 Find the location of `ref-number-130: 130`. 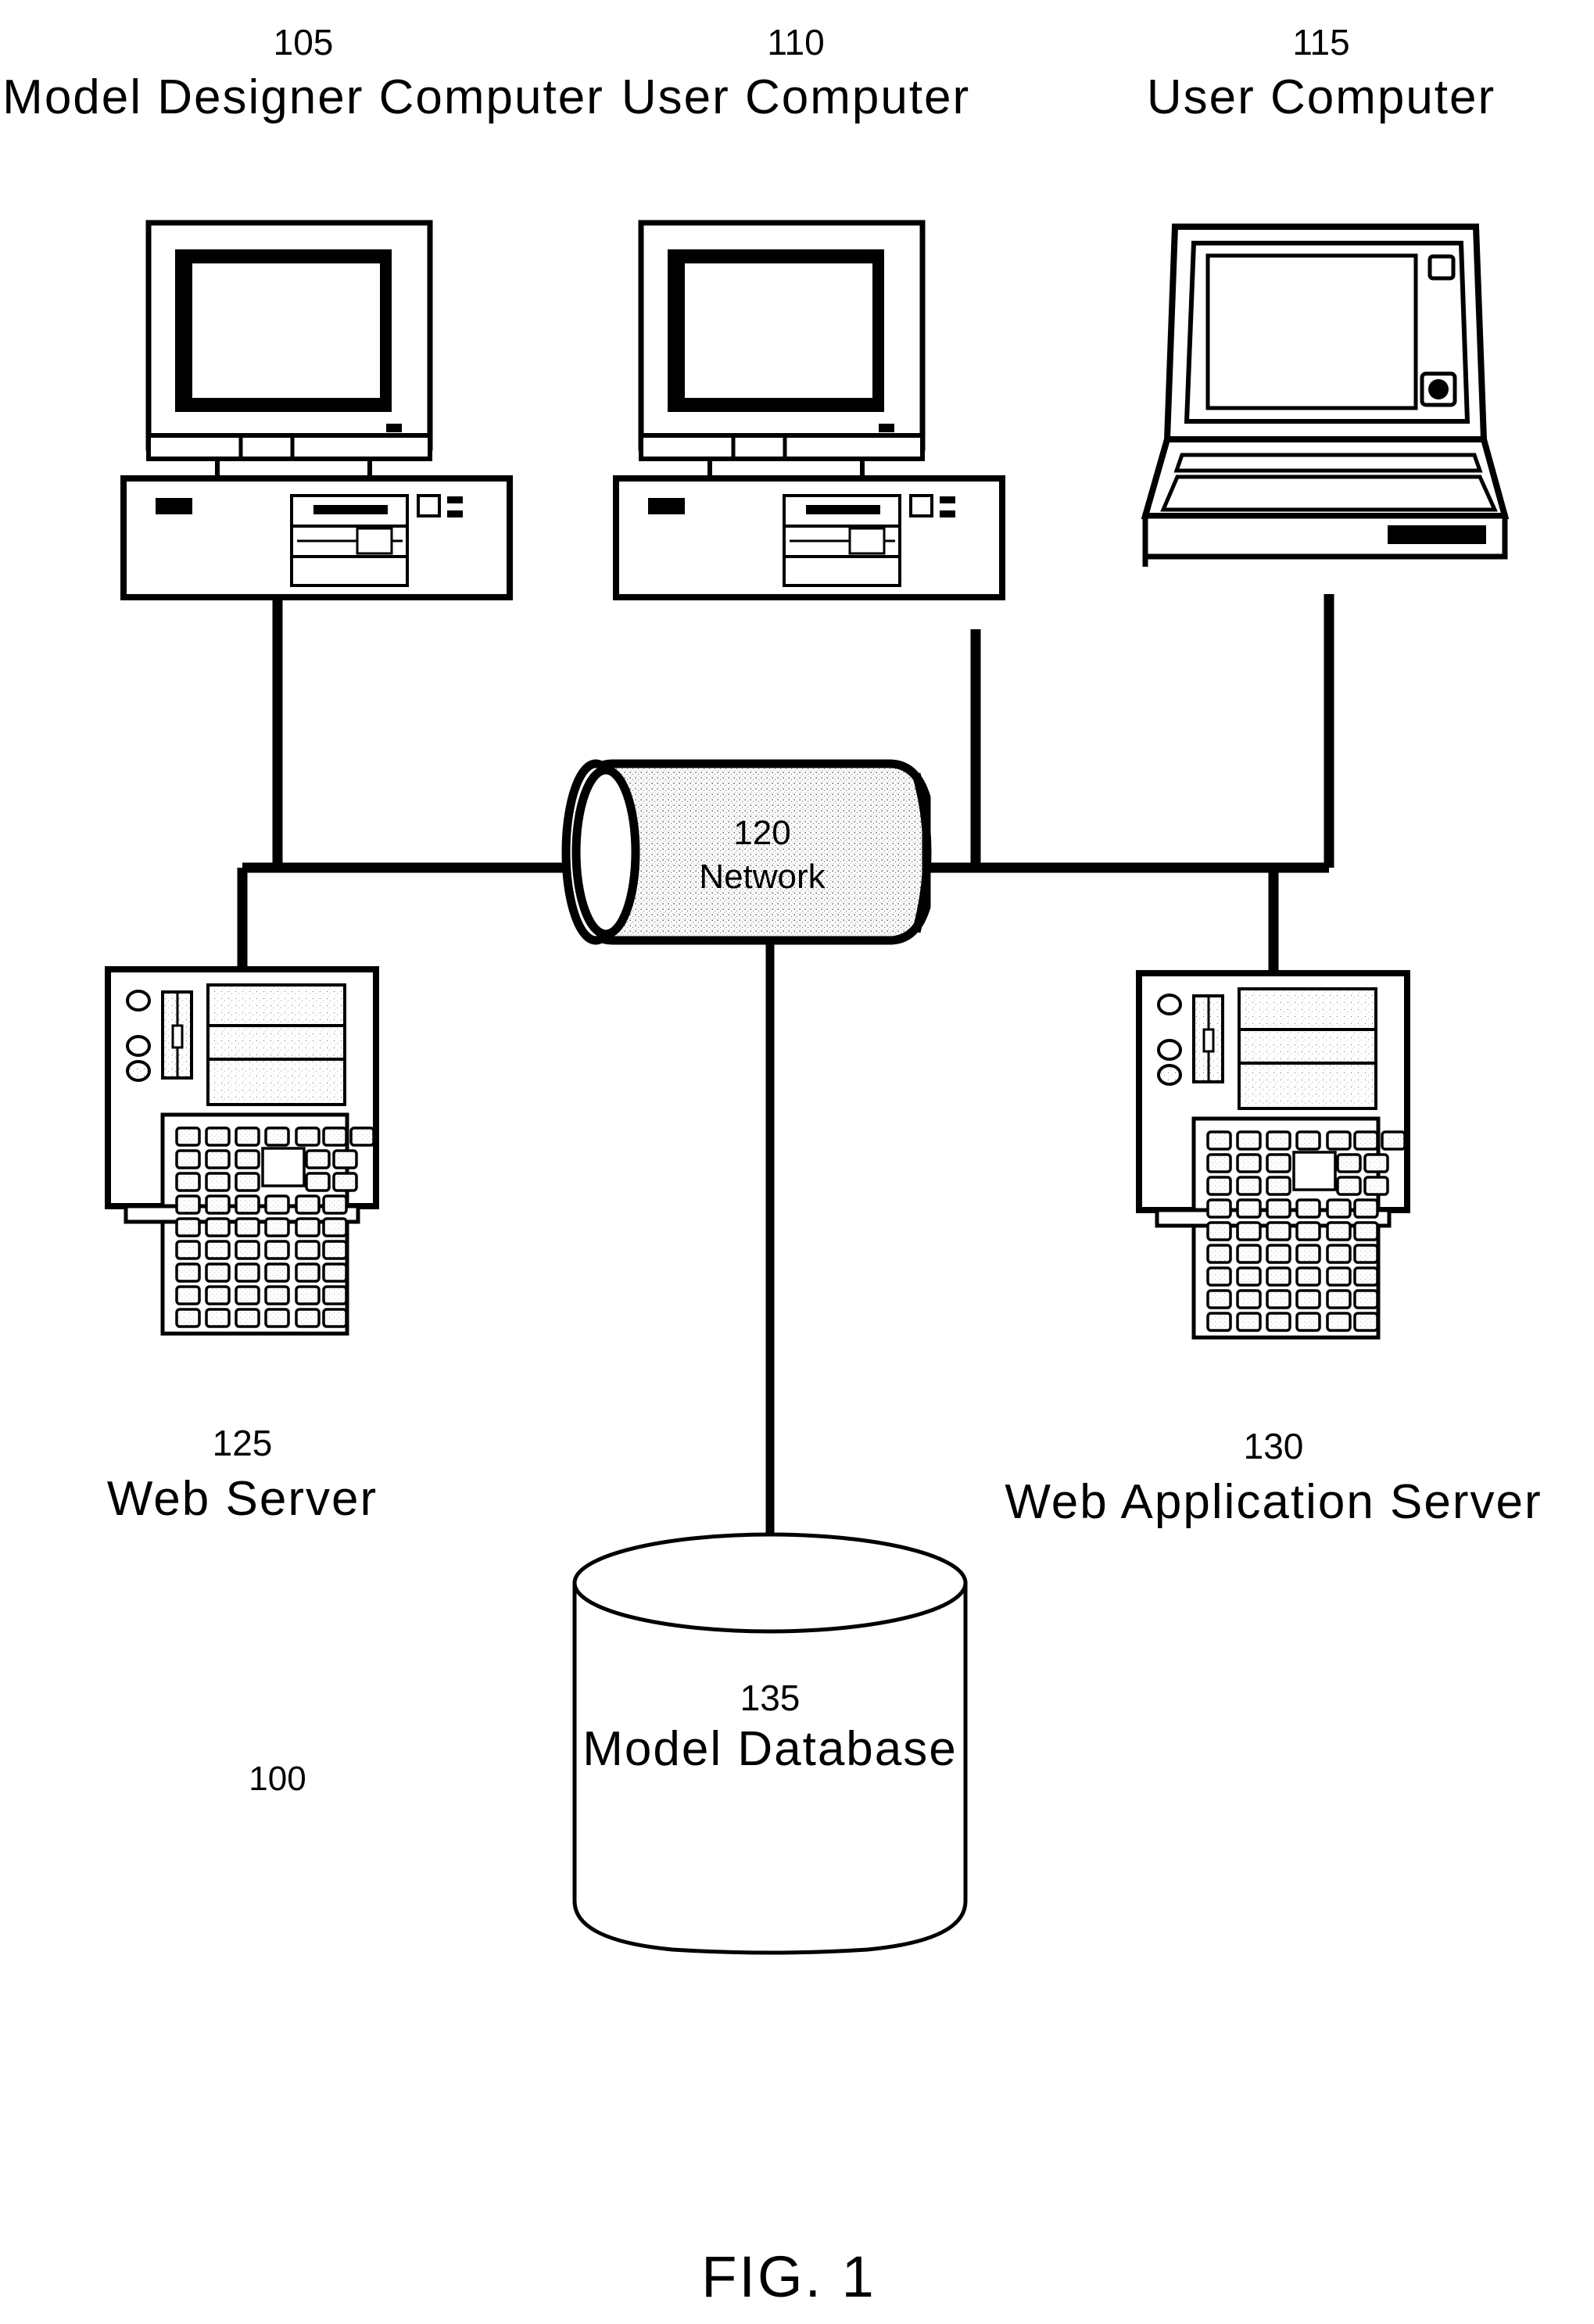

ref-number-130: 130 is located at coordinates (1274, 1446).